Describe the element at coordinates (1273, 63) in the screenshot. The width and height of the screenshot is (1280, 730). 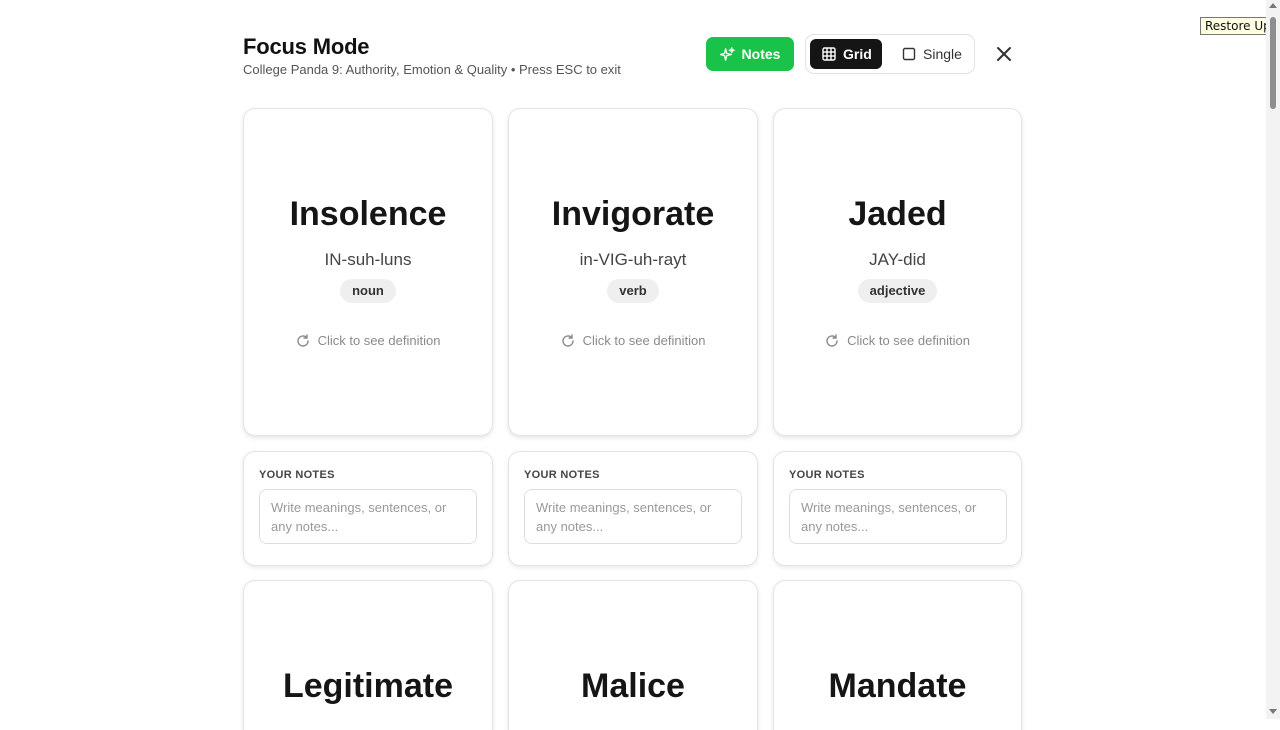
I see `scrollbar-thumb` at that location.